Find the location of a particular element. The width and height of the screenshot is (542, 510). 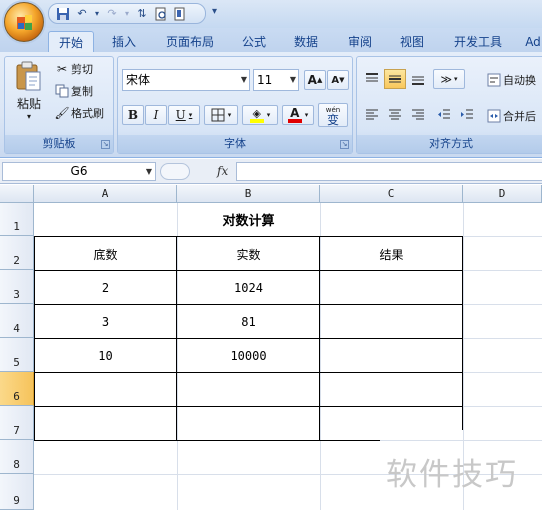

sort-icon: ⇅ is located at coordinates (142, 14).